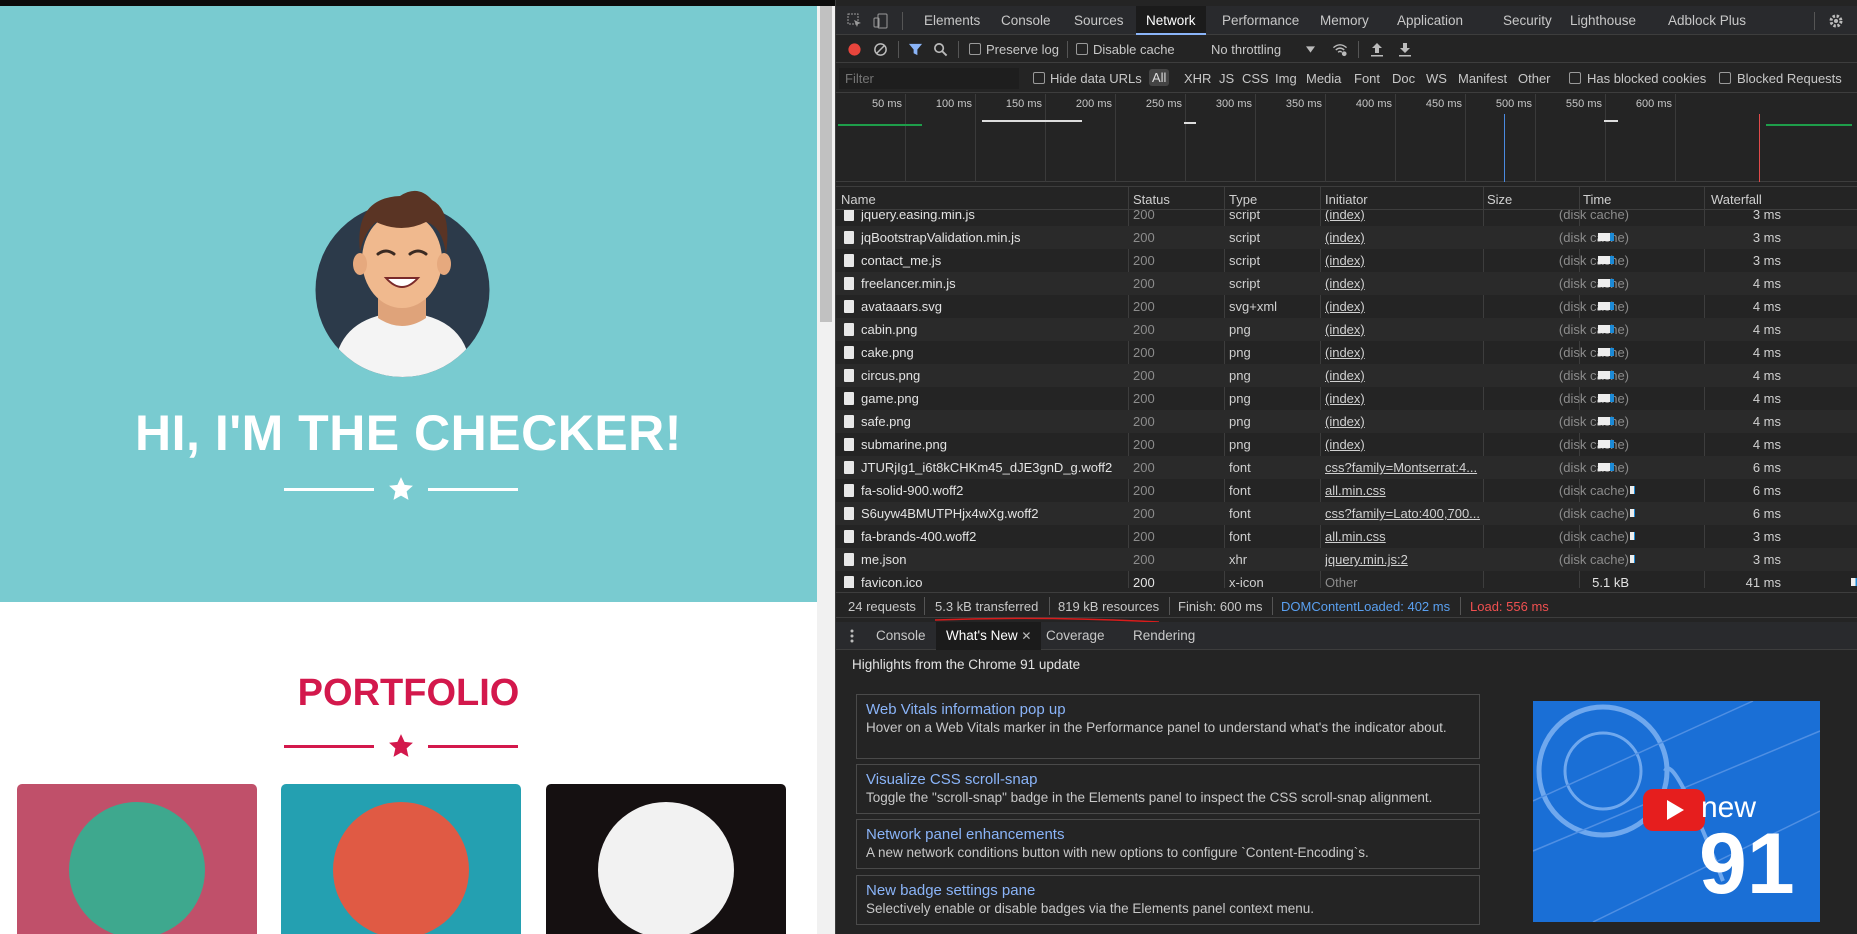 The image size is (1857, 934). What do you see at coordinates (929, 78) in the screenshot?
I see `filter-input` at bounding box center [929, 78].